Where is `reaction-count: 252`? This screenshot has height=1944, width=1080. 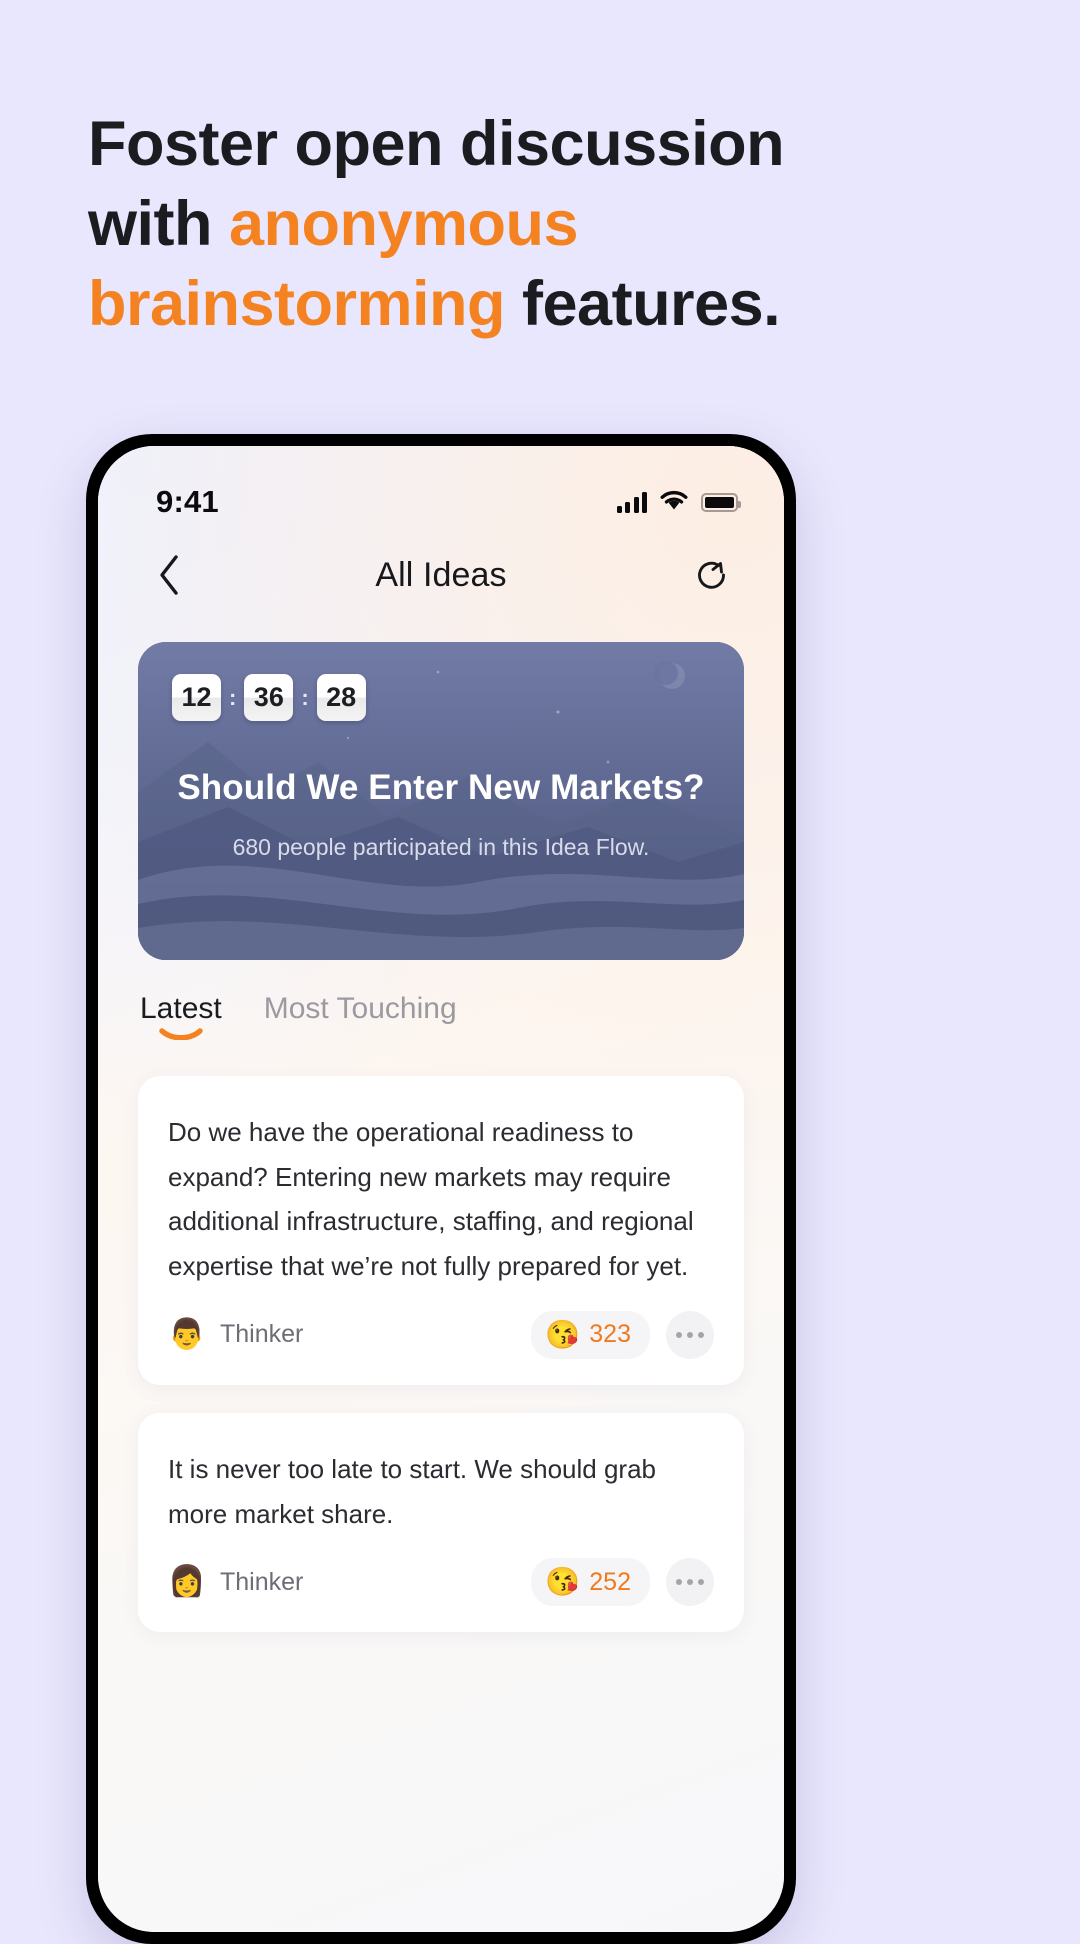
reaction-count: 252 is located at coordinates (610, 1581).